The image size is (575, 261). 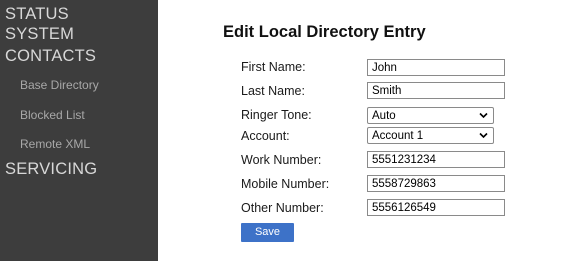 I want to click on ringer-tone-select: Auto, so click(x=430, y=115).